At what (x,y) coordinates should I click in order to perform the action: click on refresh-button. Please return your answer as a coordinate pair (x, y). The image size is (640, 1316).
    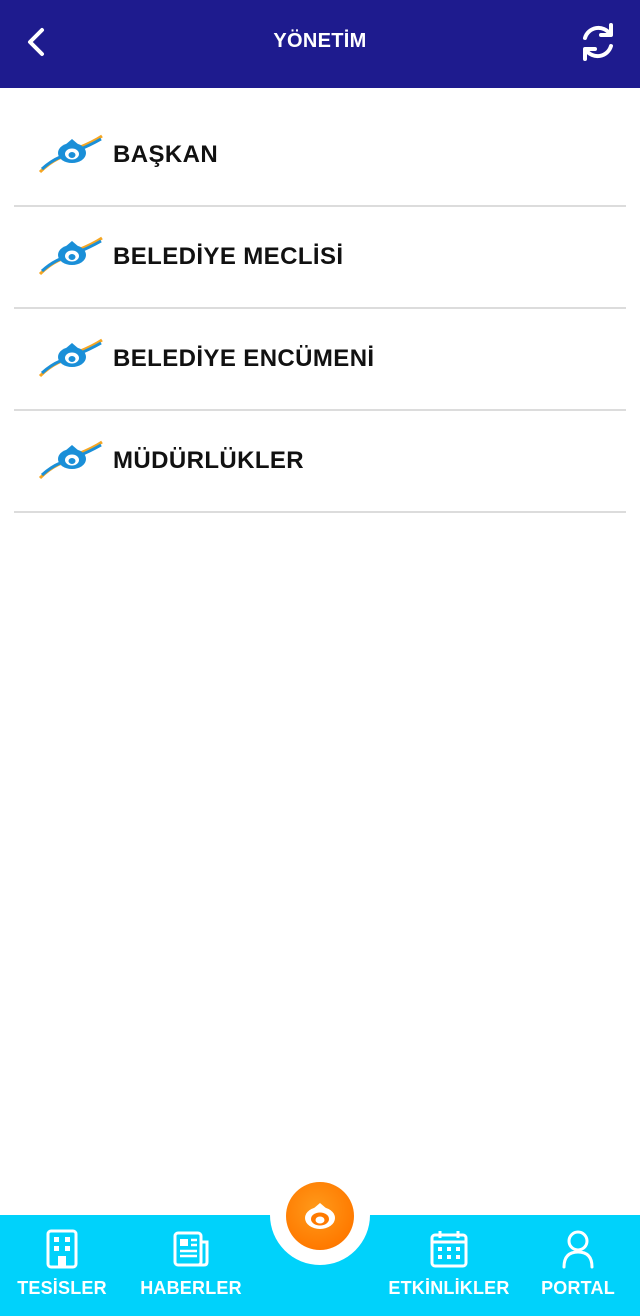
    Looking at the image, I should click on (598, 42).